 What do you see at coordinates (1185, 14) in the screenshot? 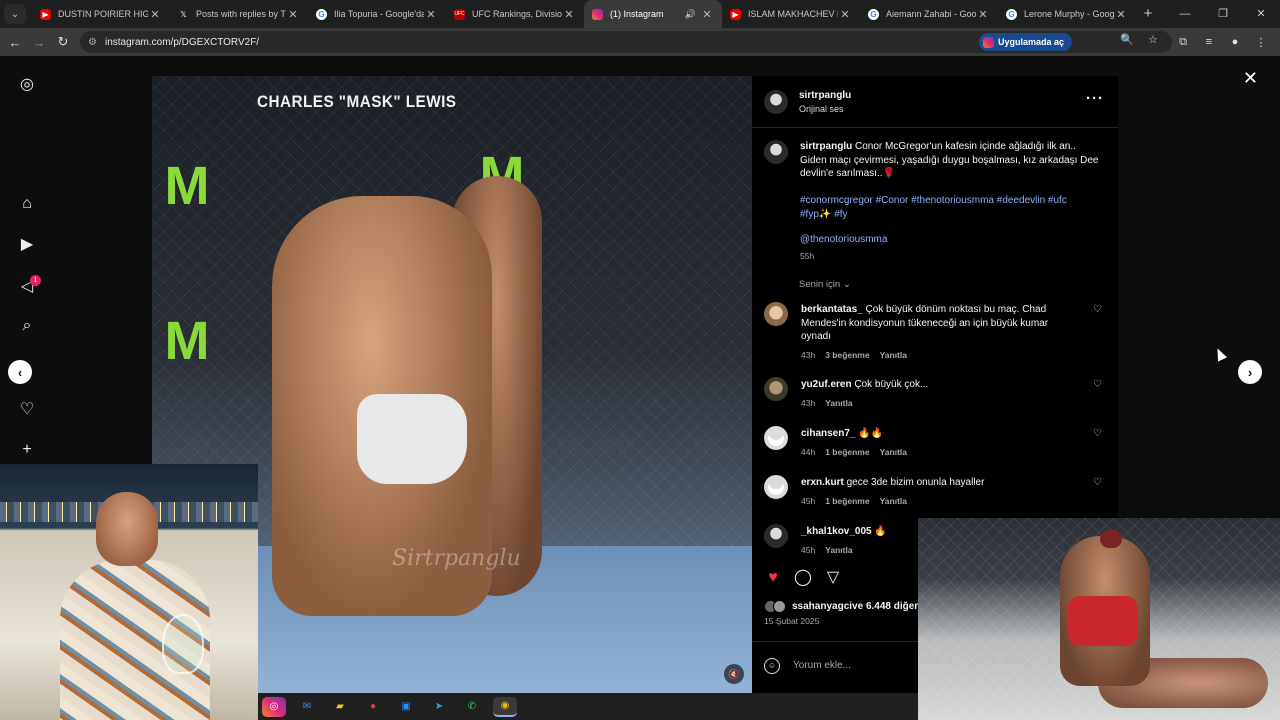
I see `minimize-button: —` at bounding box center [1185, 14].